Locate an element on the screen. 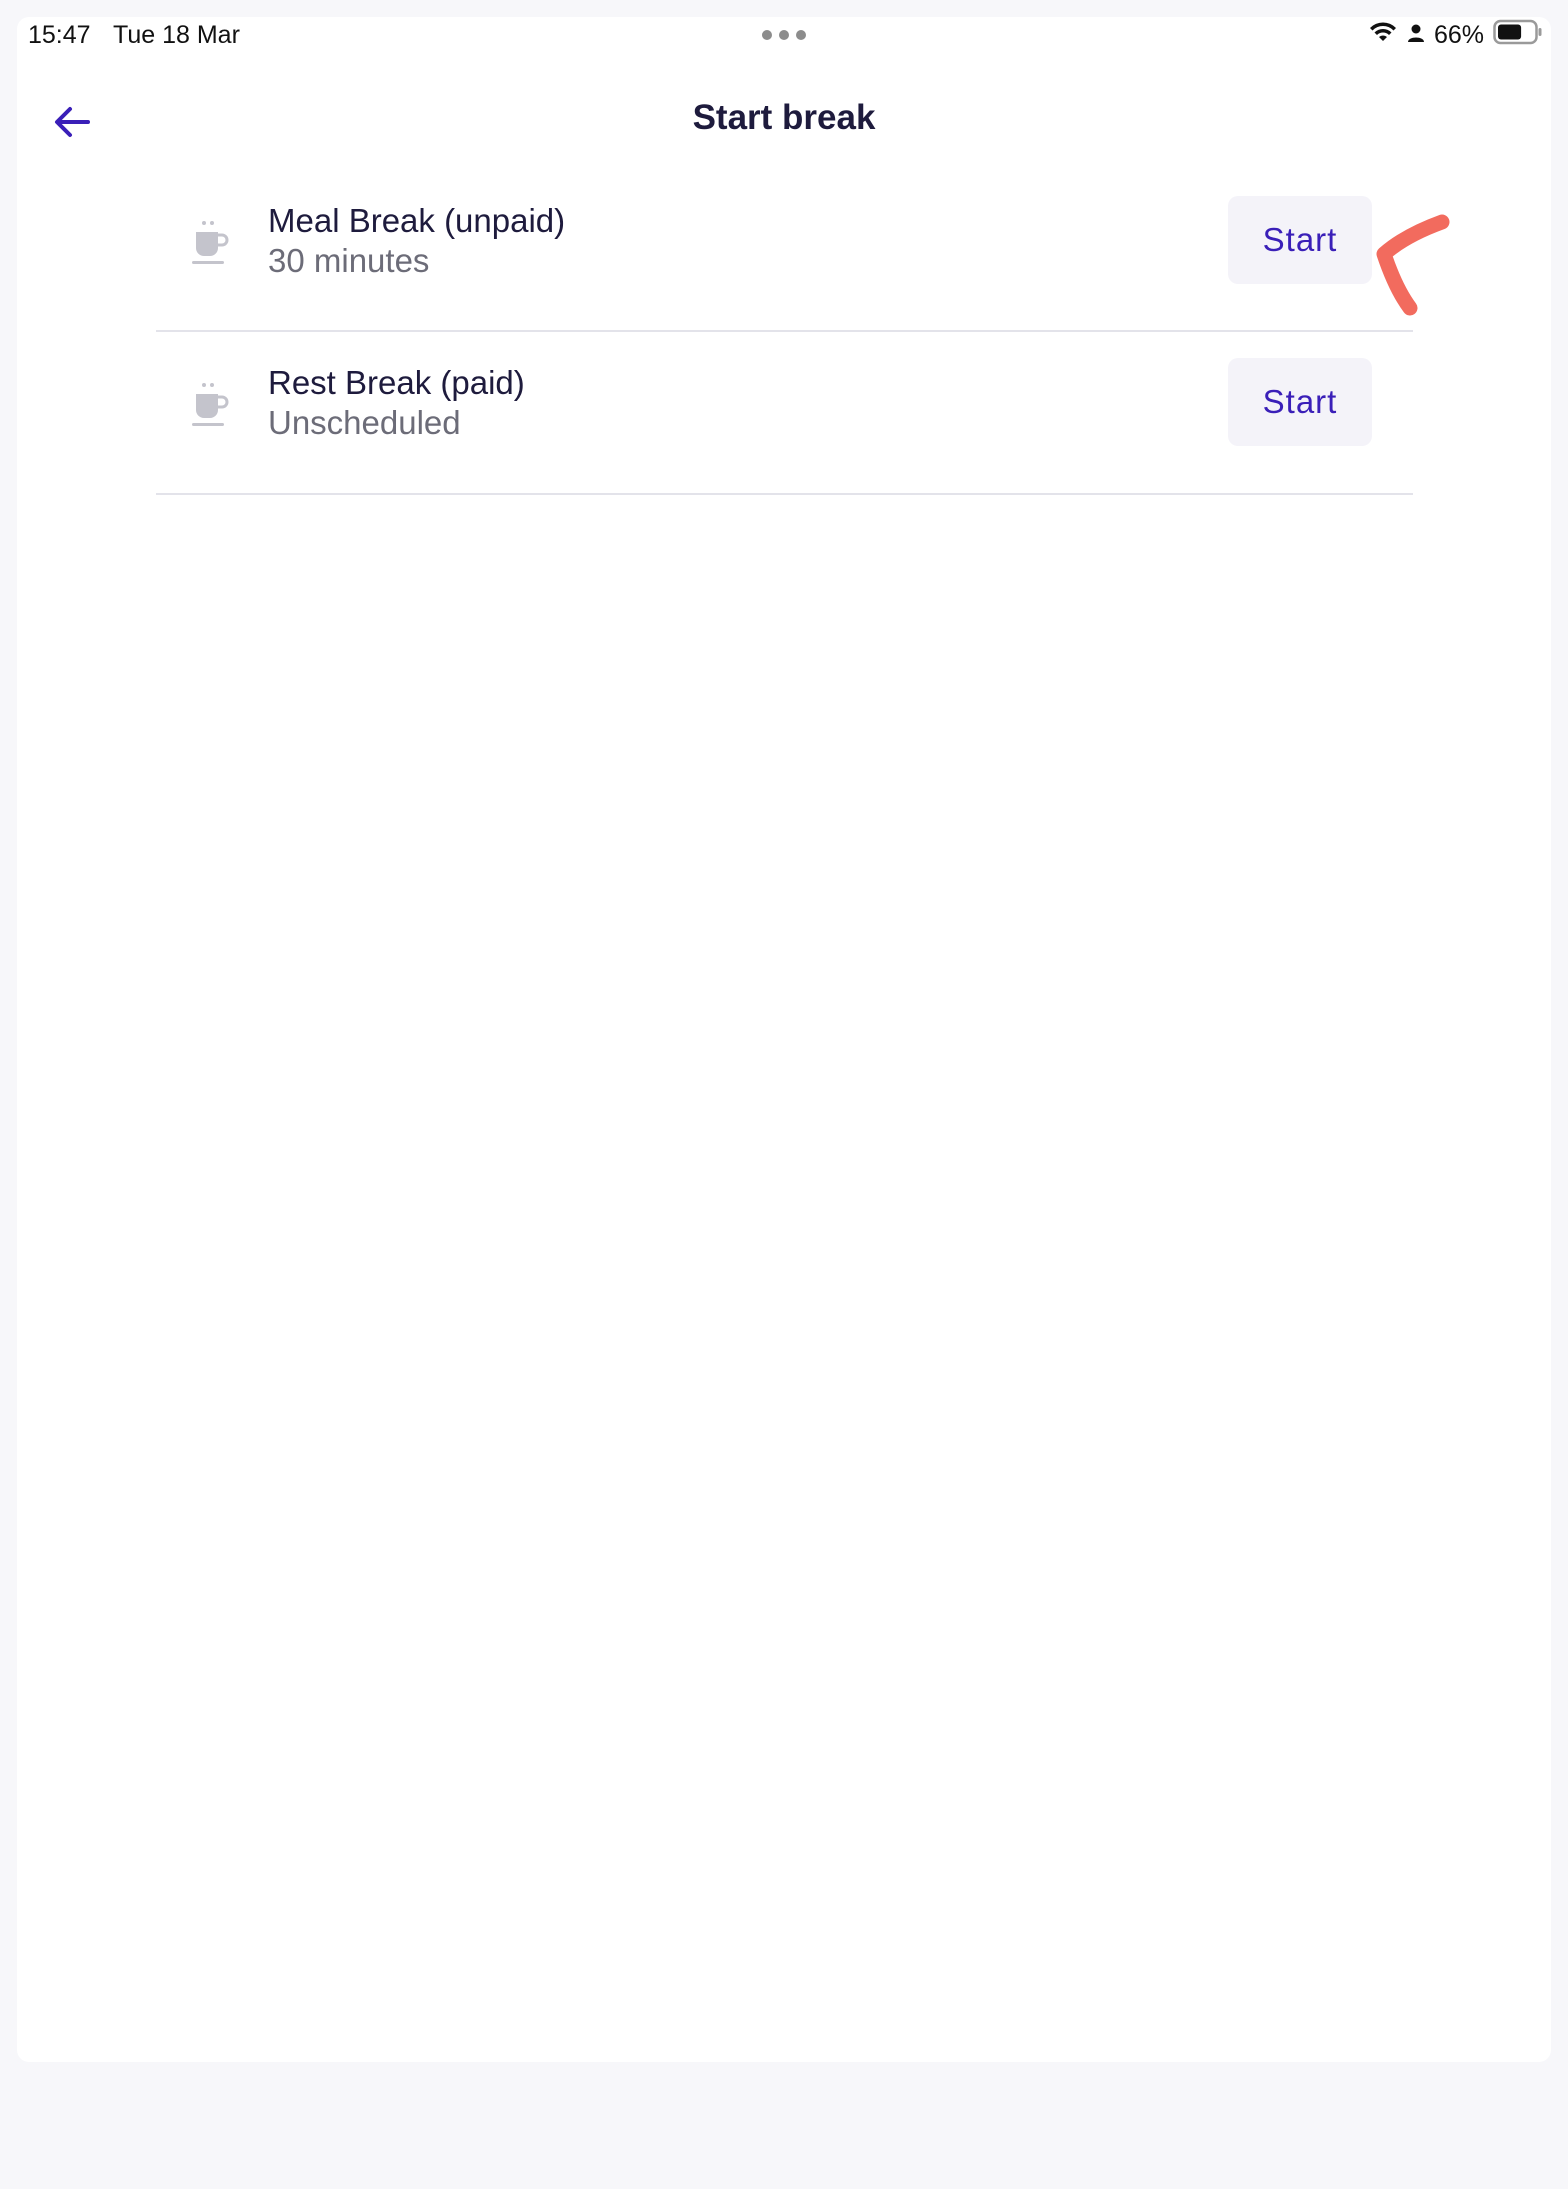 The width and height of the screenshot is (1568, 2189). break-name: Meal Break (unpaid) is located at coordinates (417, 220).